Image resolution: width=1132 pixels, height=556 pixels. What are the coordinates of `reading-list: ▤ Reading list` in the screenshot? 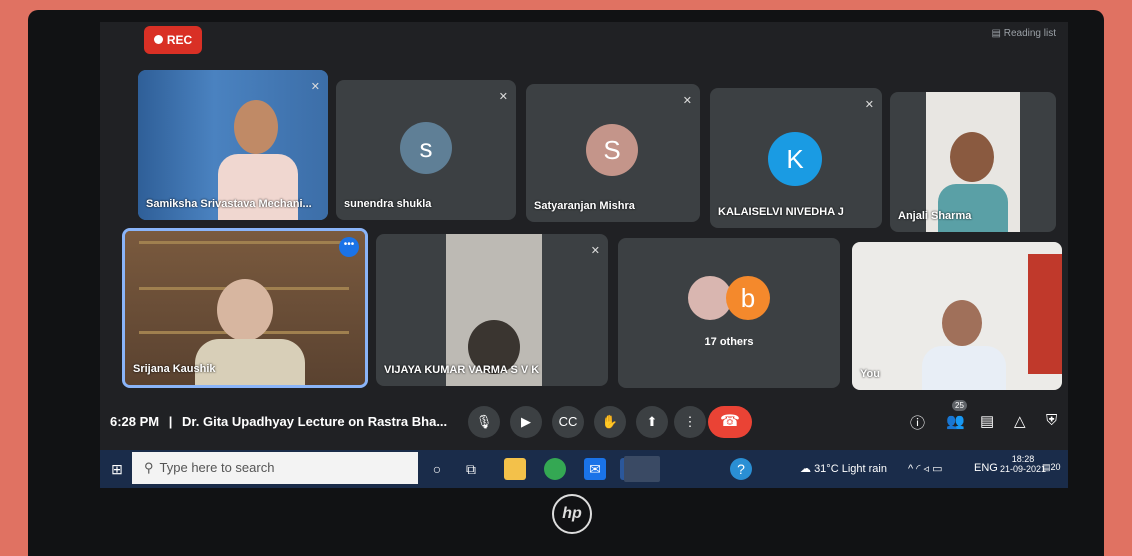 It's located at (1024, 33).